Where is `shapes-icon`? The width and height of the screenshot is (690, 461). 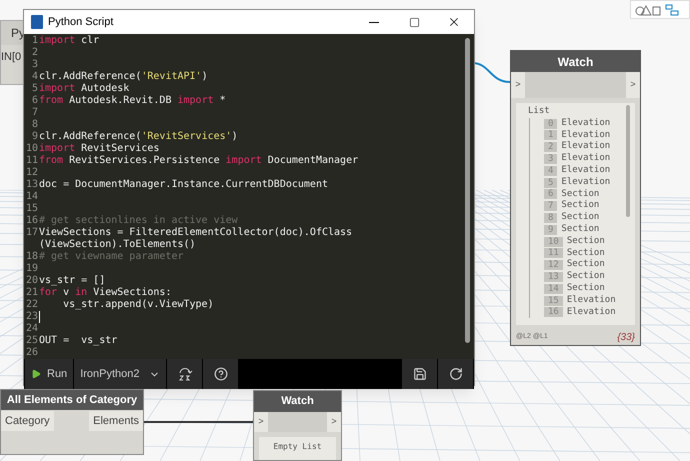 shapes-icon is located at coordinates (648, 10).